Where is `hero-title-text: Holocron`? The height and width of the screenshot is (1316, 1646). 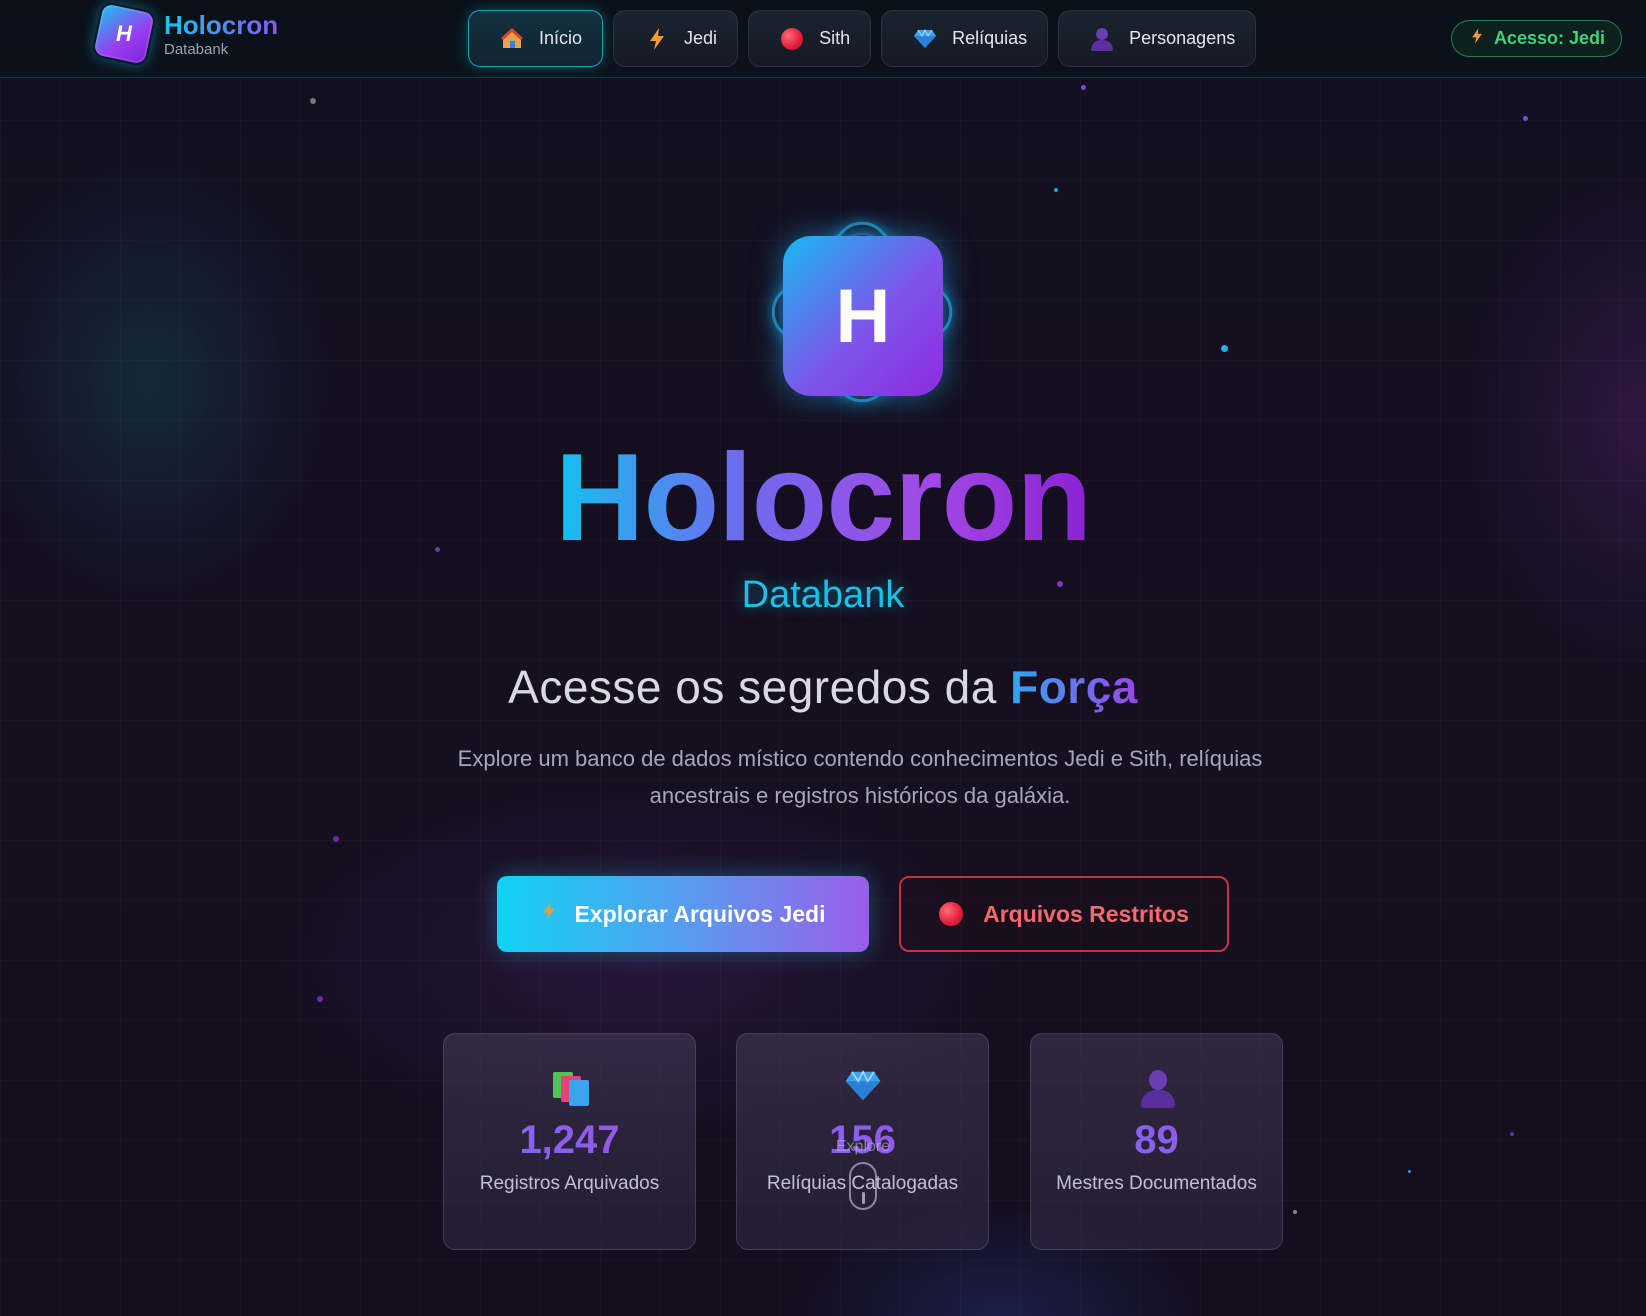
hero-title-text: Holocron is located at coordinates (823, 498).